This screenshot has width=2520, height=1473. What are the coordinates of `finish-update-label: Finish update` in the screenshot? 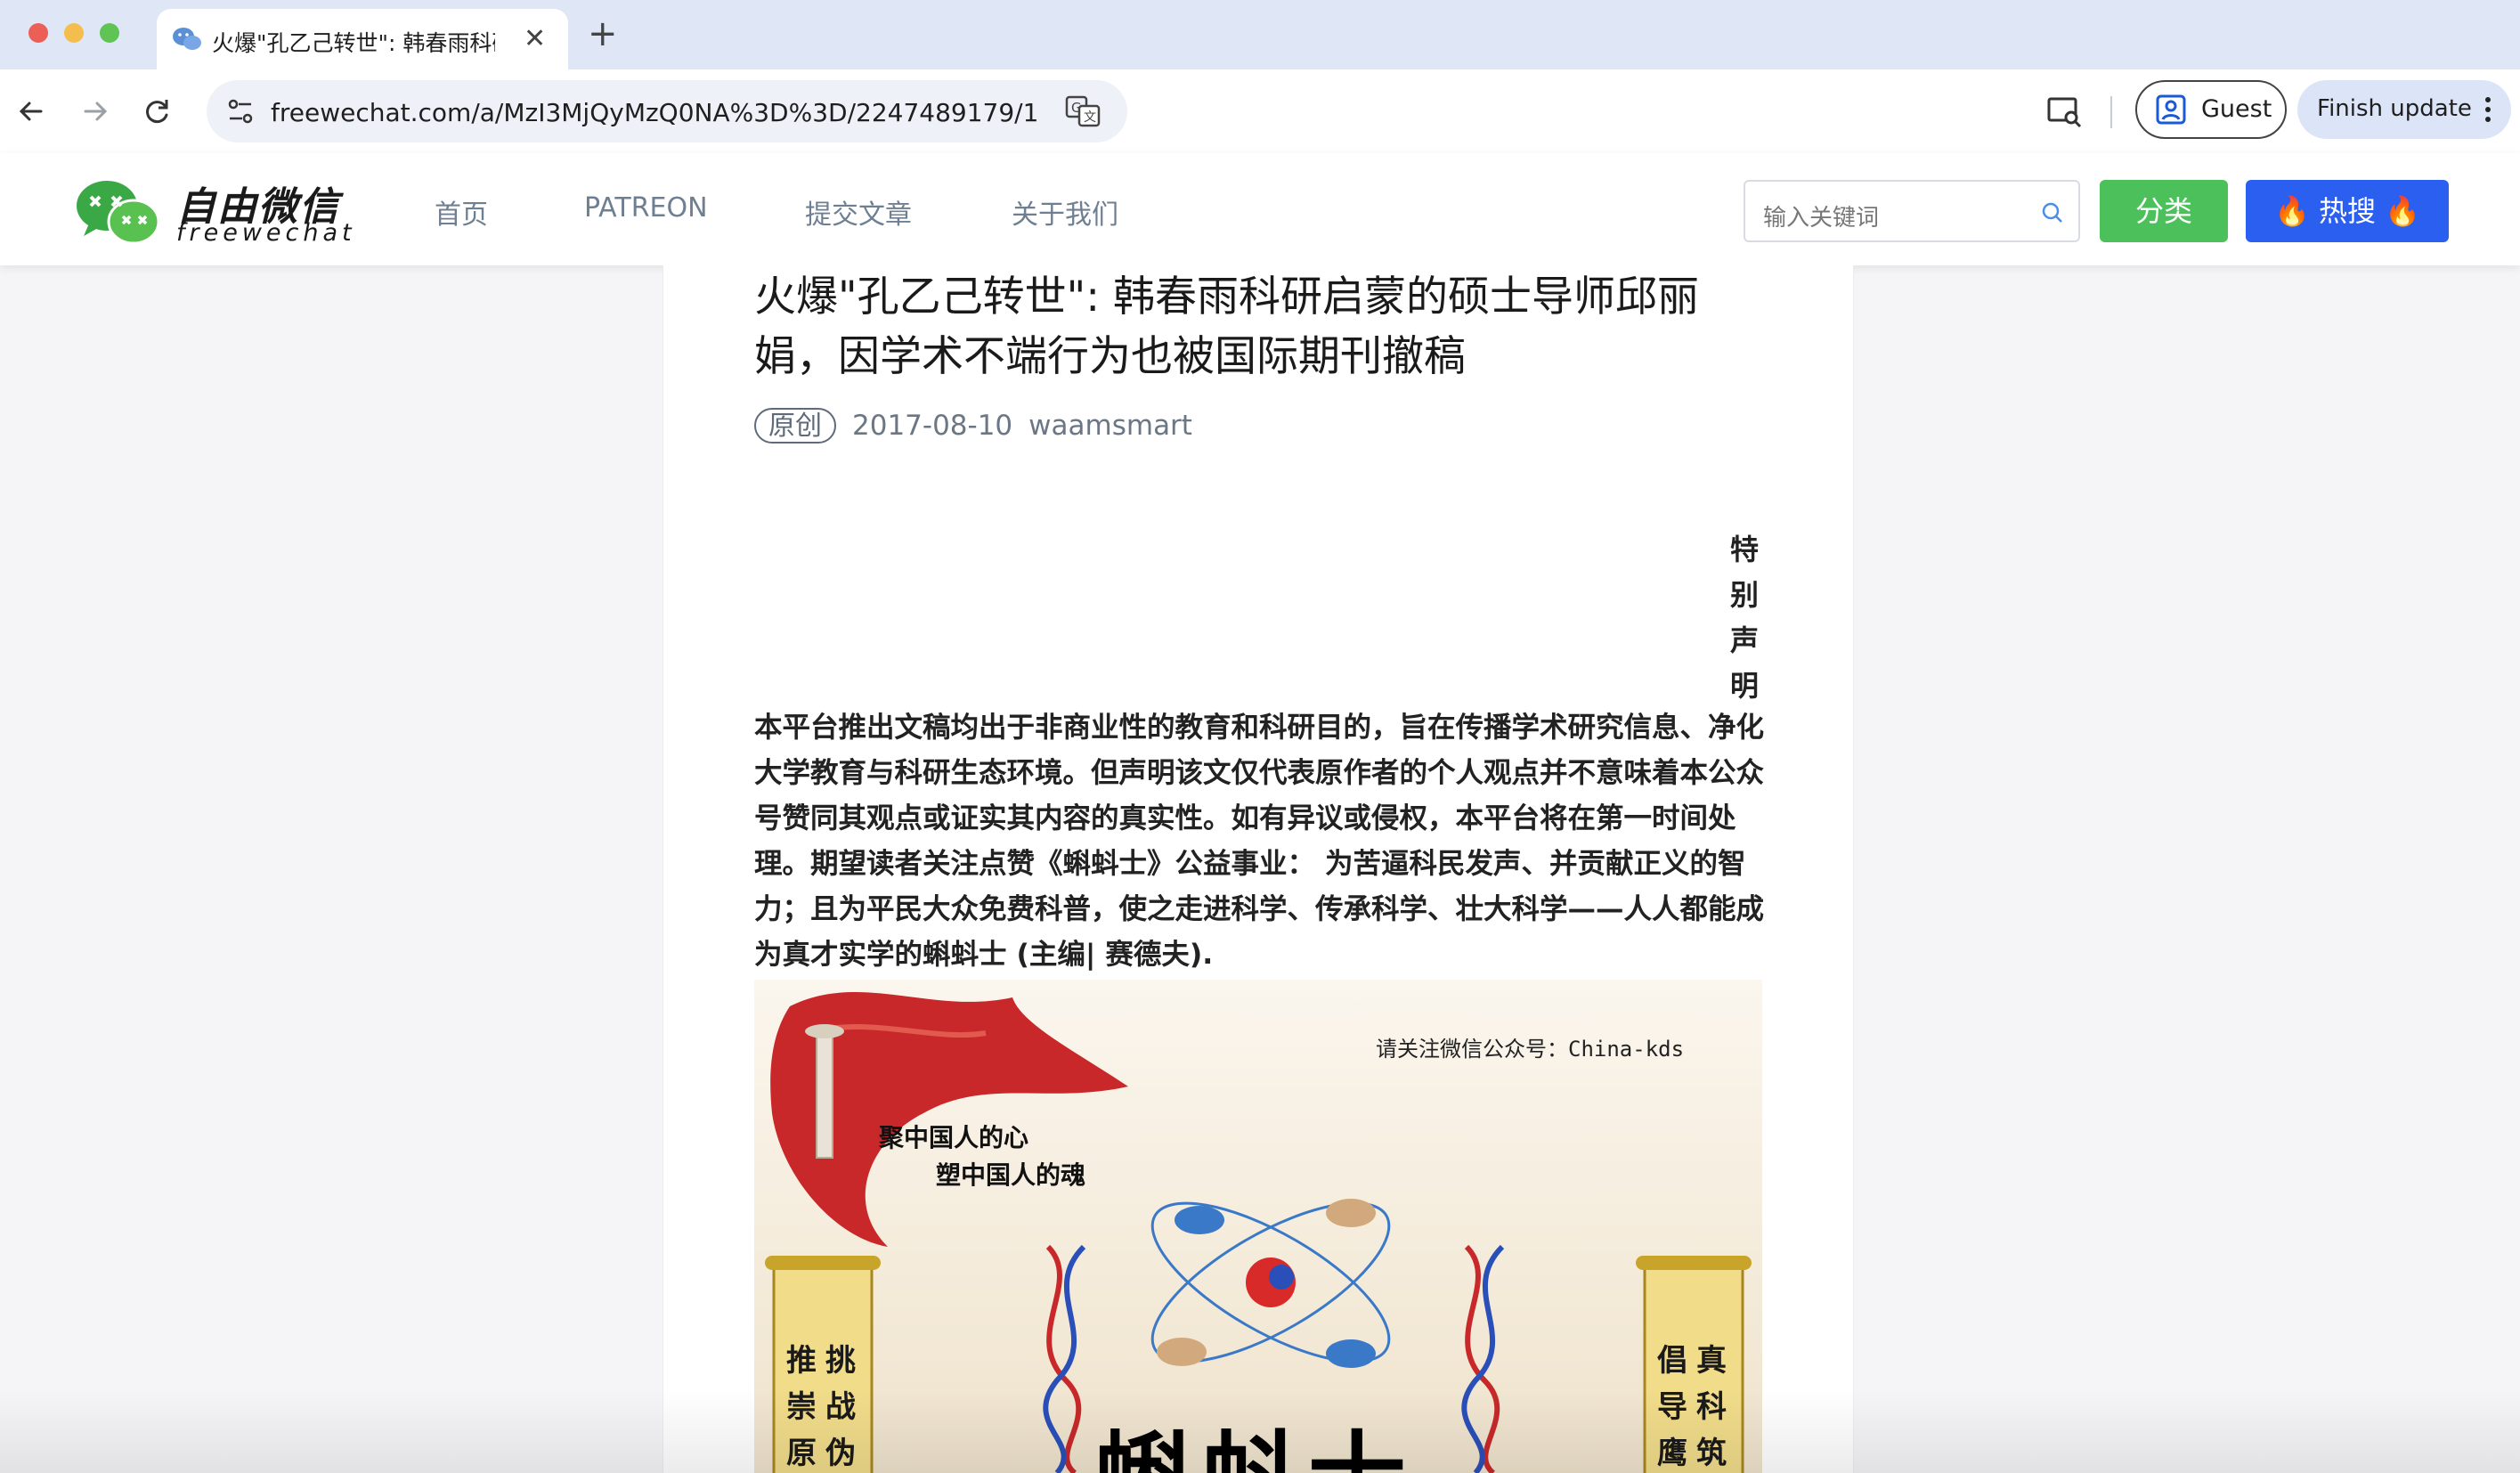 It's located at (2394, 108).